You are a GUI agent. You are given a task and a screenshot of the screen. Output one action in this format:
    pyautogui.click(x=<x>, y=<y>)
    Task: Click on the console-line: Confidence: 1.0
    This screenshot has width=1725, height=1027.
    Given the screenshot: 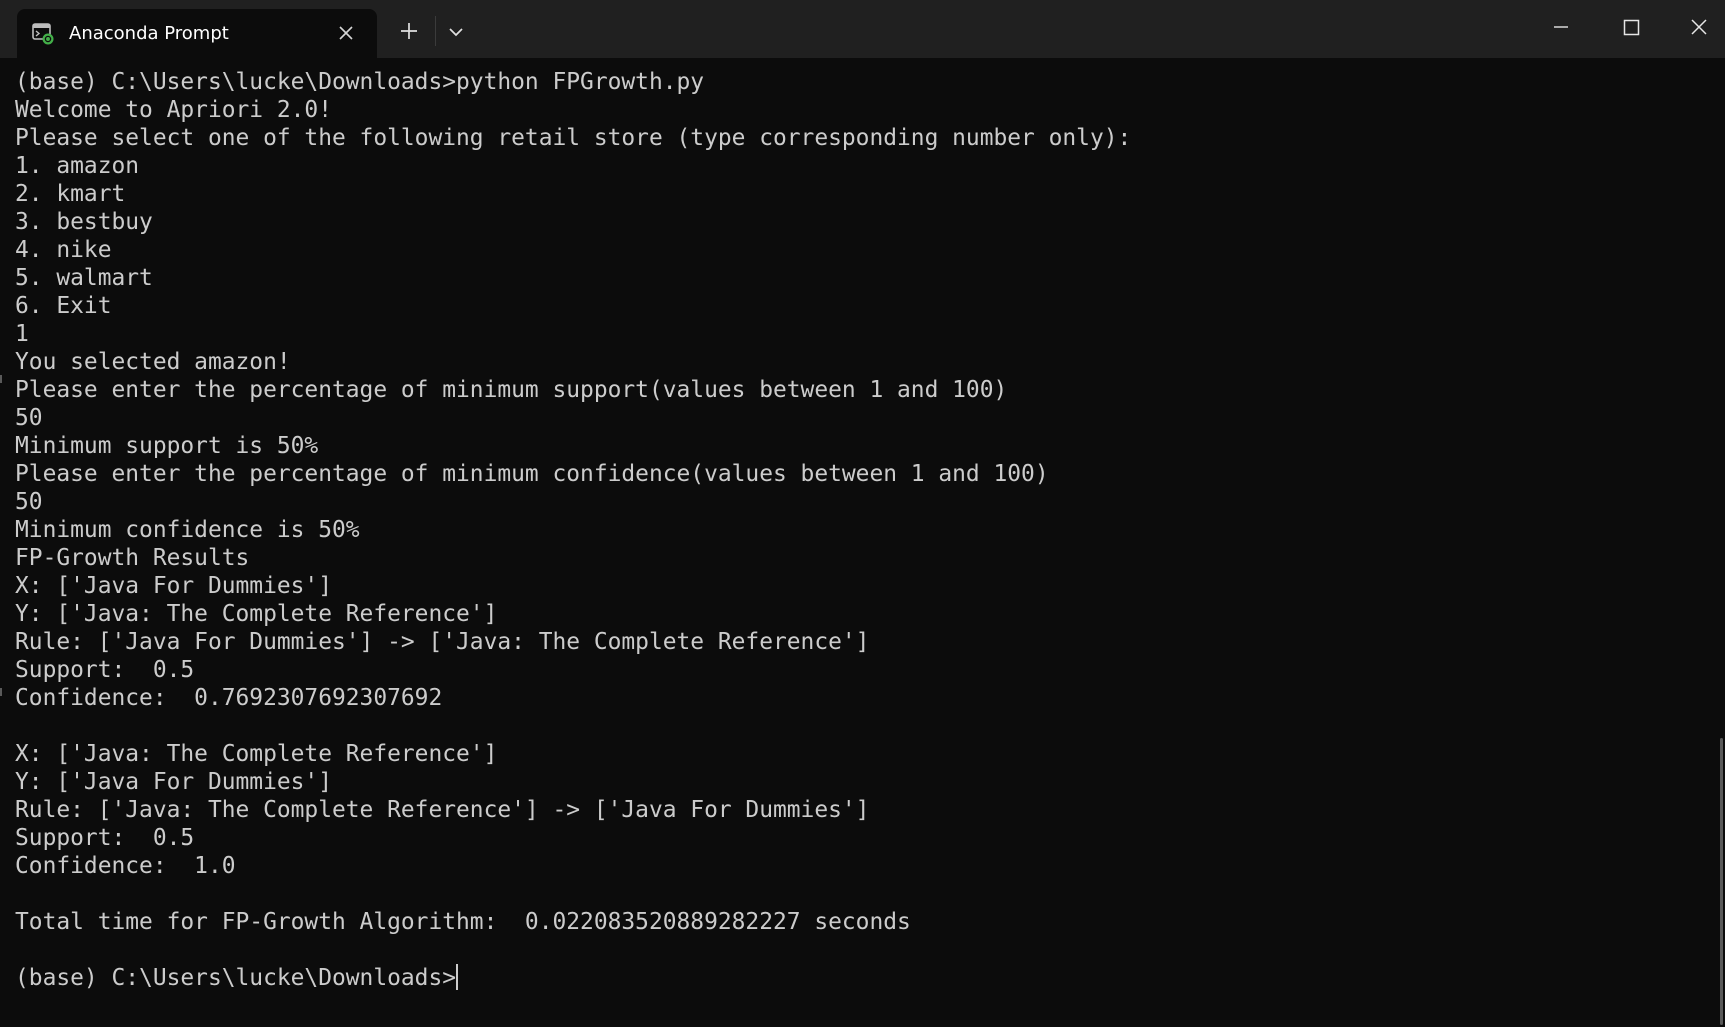 What is the action you would take?
    pyautogui.click(x=125, y=866)
    